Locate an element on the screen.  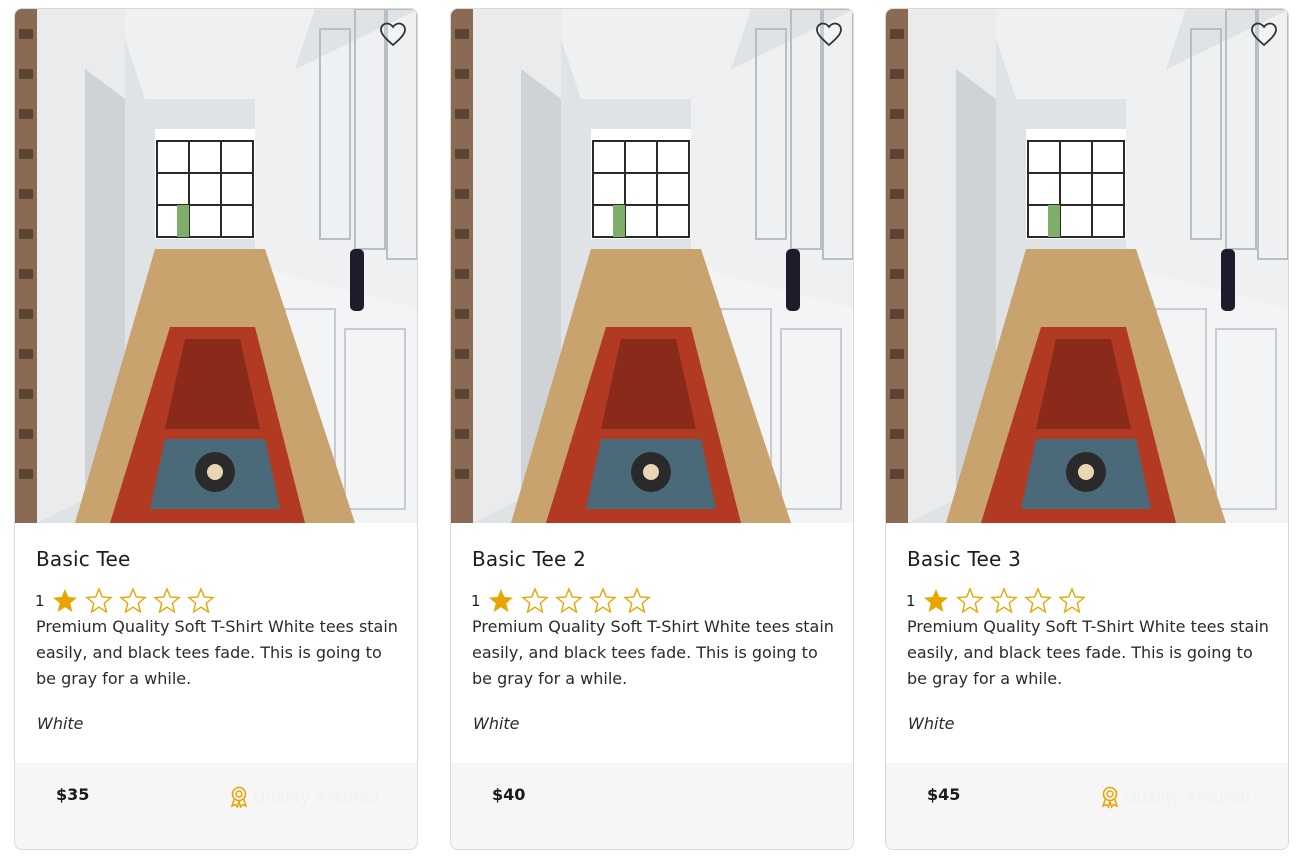
product-title: Basic Tee 2 is located at coordinates (529, 559).